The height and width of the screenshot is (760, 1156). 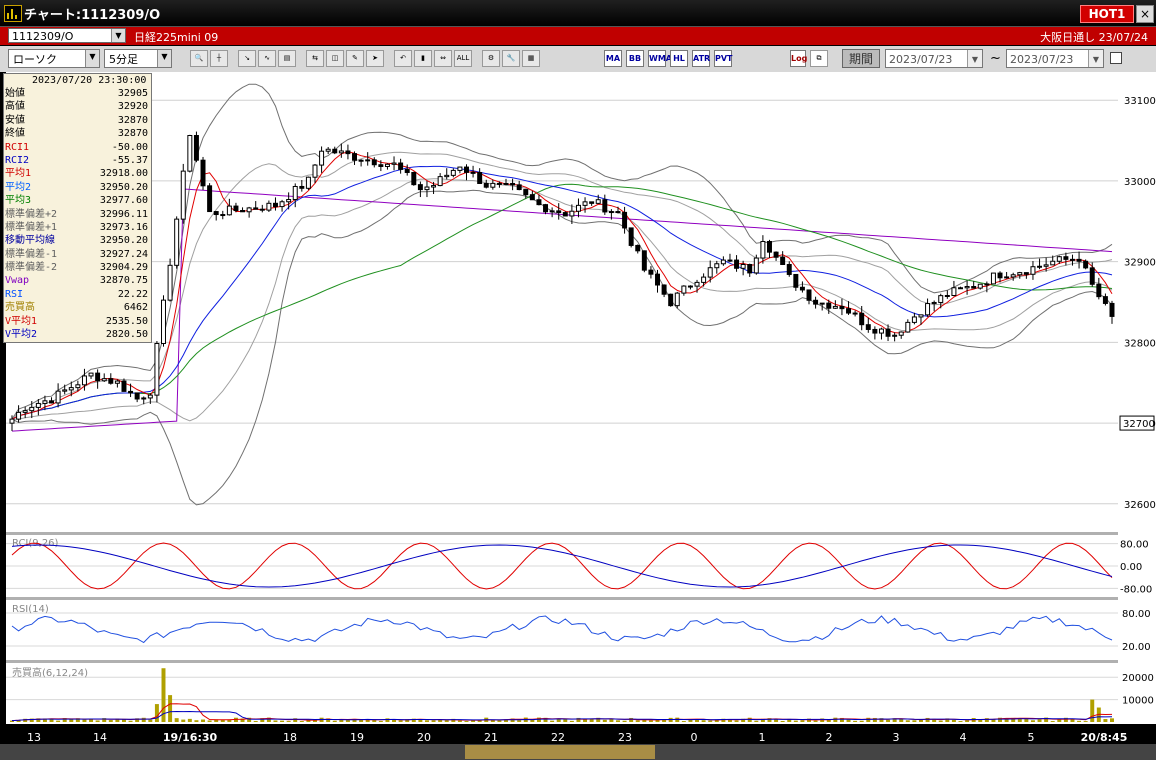 What do you see at coordinates (701, 58) in the screenshot?
I see `indicator-atr-button: ATR` at bounding box center [701, 58].